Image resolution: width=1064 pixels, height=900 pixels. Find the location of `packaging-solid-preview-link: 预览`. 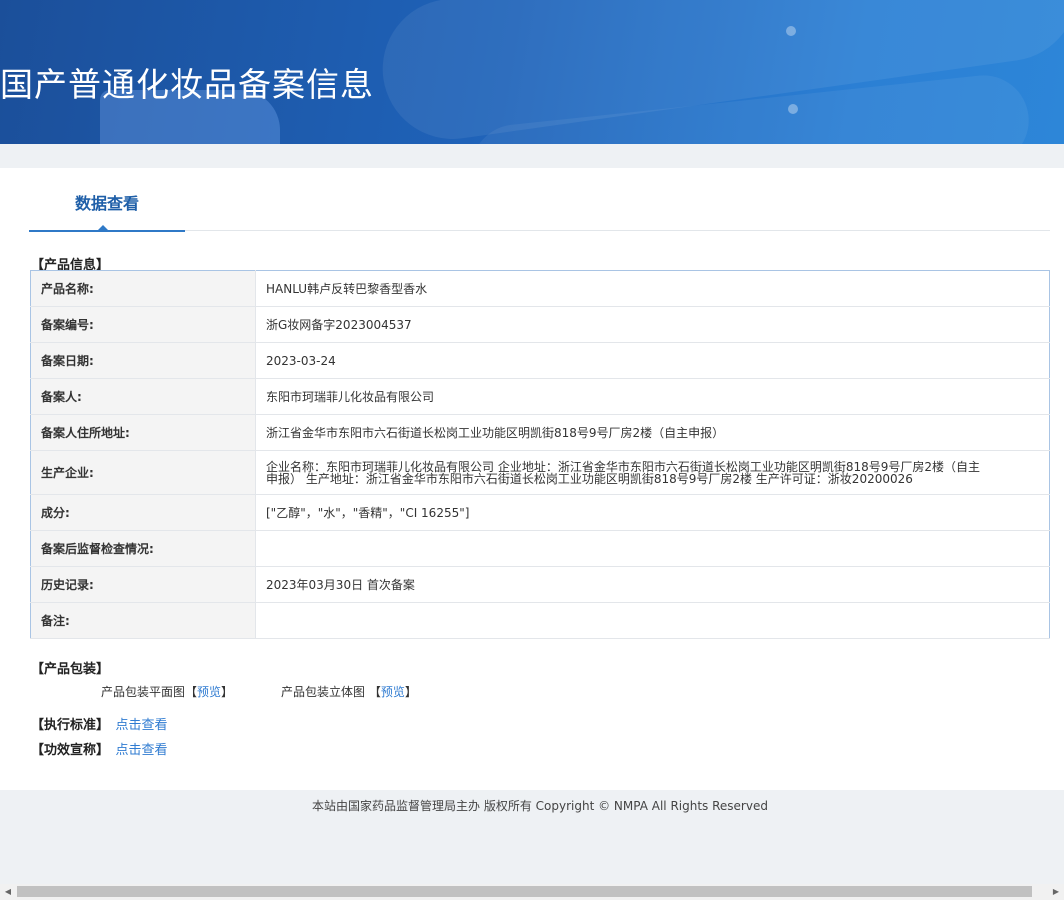

packaging-solid-preview-link: 预览 is located at coordinates (393, 692).